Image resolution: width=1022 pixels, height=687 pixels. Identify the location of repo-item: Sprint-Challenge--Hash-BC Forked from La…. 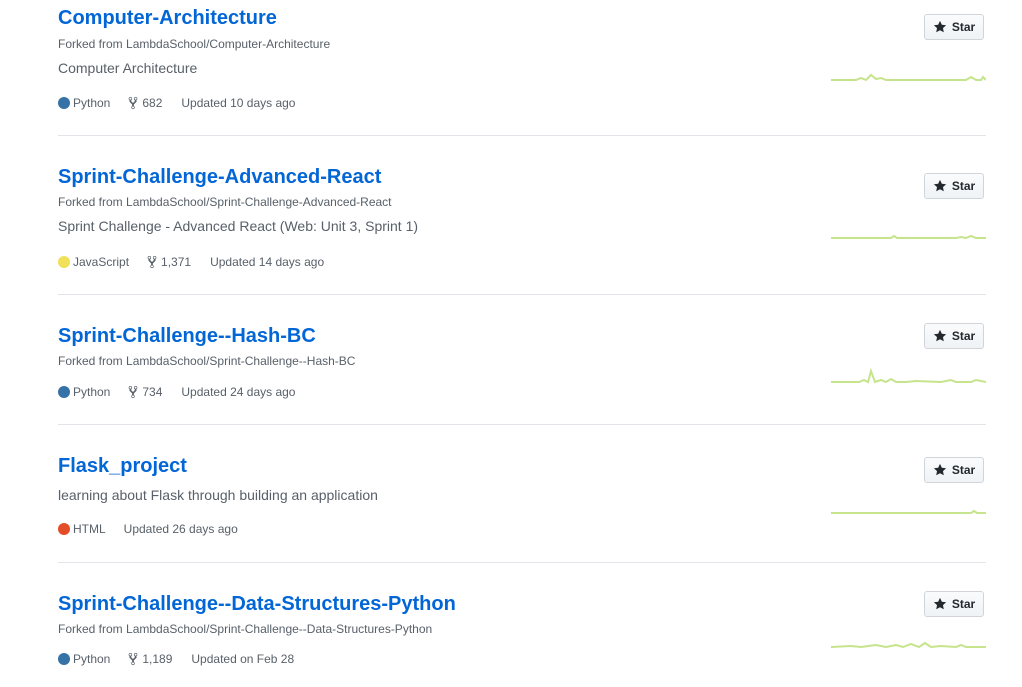
(522, 368).